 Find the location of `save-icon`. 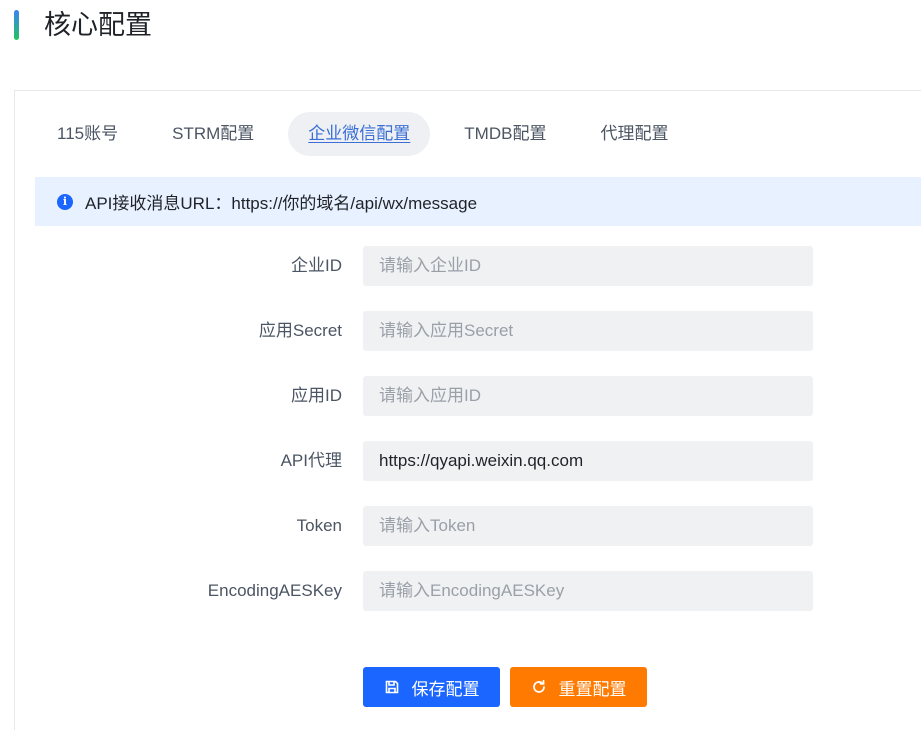

save-icon is located at coordinates (392, 687).